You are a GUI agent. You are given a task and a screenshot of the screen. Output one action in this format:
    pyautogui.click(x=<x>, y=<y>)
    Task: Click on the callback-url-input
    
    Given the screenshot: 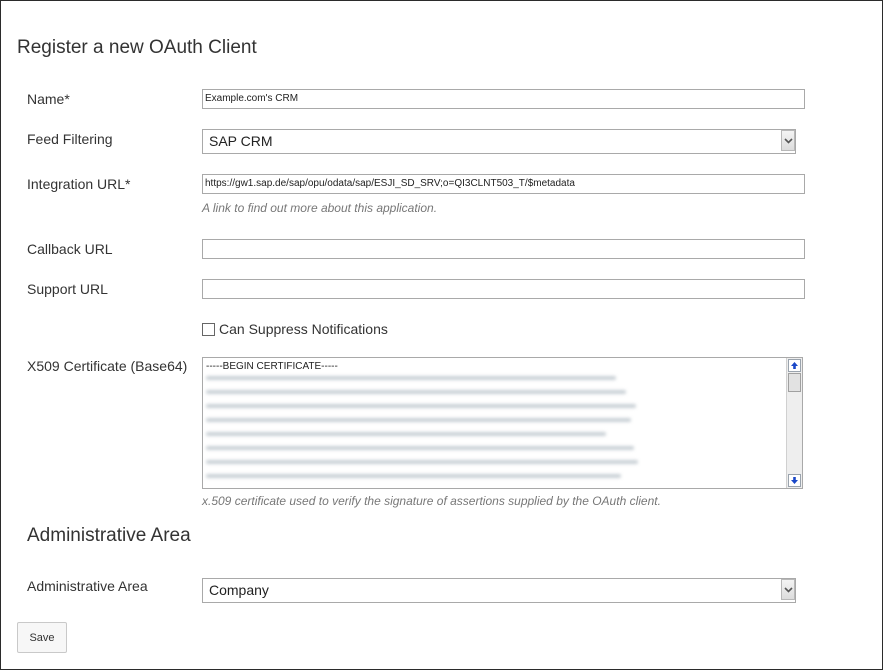 What is the action you would take?
    pyautogui.click(x=503, y=249)
    